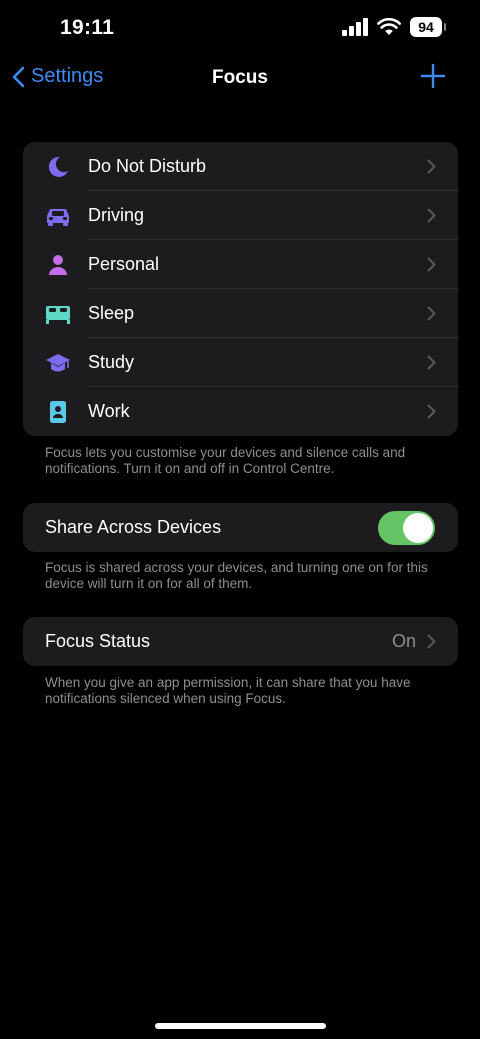 This screenshot has height=1039, width=480. What do you see at coordinates (87, 27) in the screenshot?
I see `status-time: 19:11` at bounding box center [87, 27].